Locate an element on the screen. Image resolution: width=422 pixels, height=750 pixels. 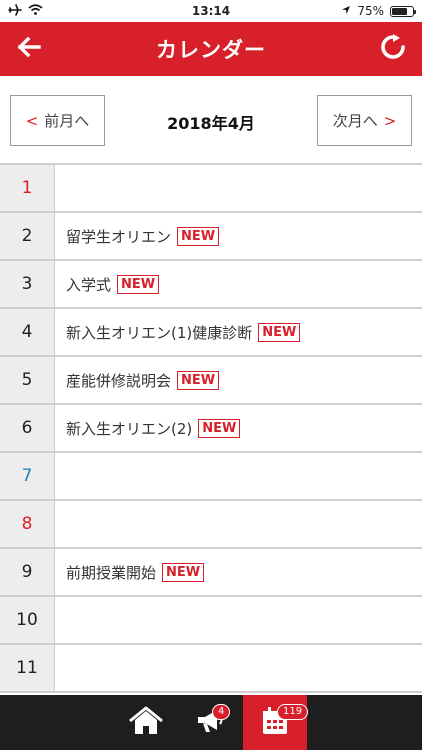
day-number: 1 is located at coordinates (27, 188).